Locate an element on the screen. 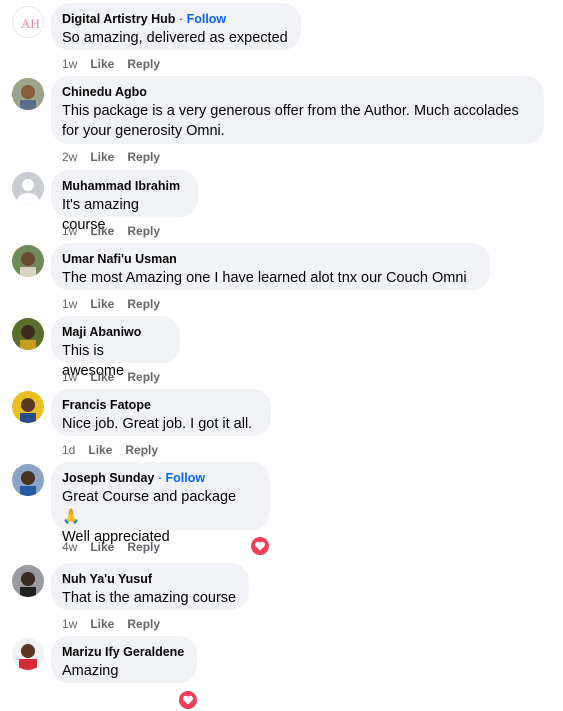 The height and width of the screenshot is (711, 563). default-avatar-icon is located at coordinates (28, 188).